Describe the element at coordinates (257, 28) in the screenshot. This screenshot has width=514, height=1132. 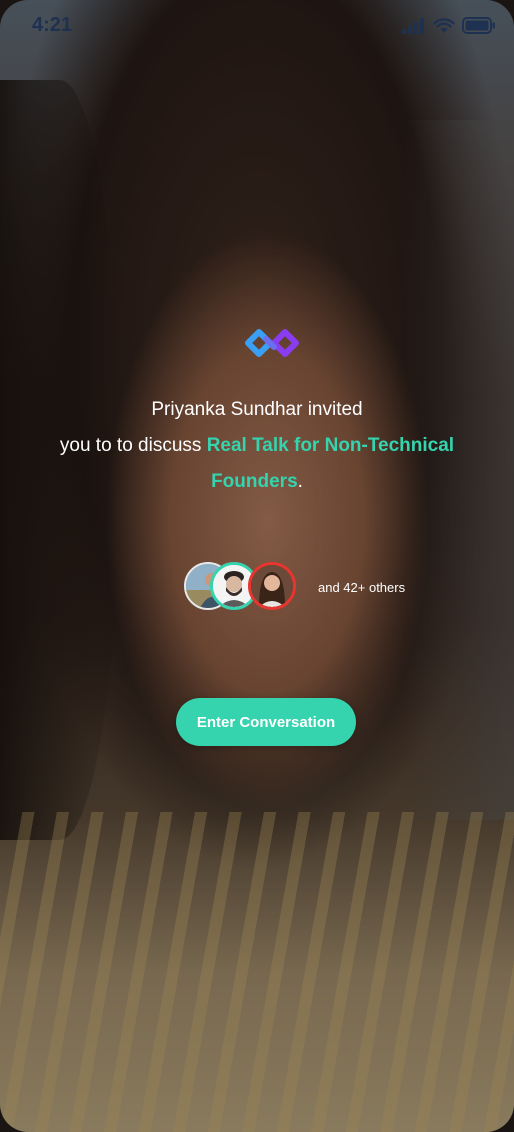
I see `status-bar: 4:21` at that location.